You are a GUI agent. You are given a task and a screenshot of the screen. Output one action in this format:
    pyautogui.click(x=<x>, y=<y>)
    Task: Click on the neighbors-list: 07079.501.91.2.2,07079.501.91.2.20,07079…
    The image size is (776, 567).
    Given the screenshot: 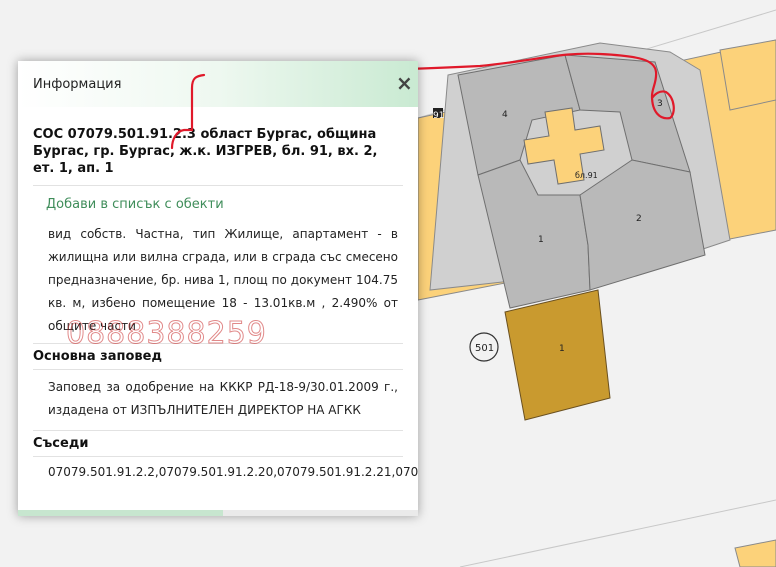 What is the action you would take?
    pyautogui.click(x=233, y=472)
    